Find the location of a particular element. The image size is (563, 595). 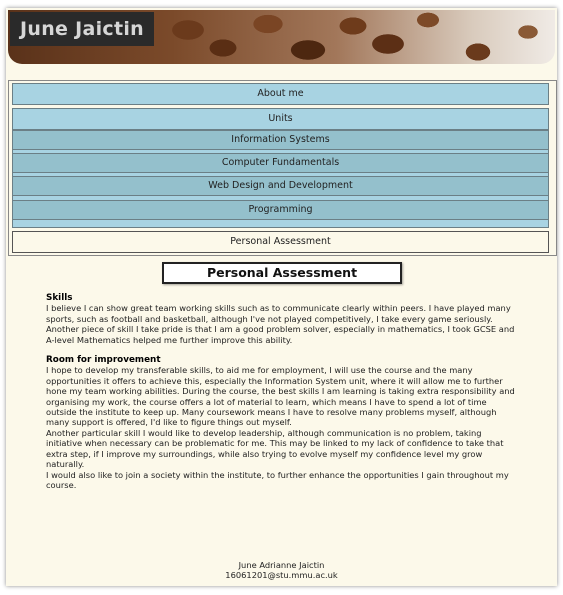

section-heading-improvement: Room for improvement is located at coordinates (103, 360).